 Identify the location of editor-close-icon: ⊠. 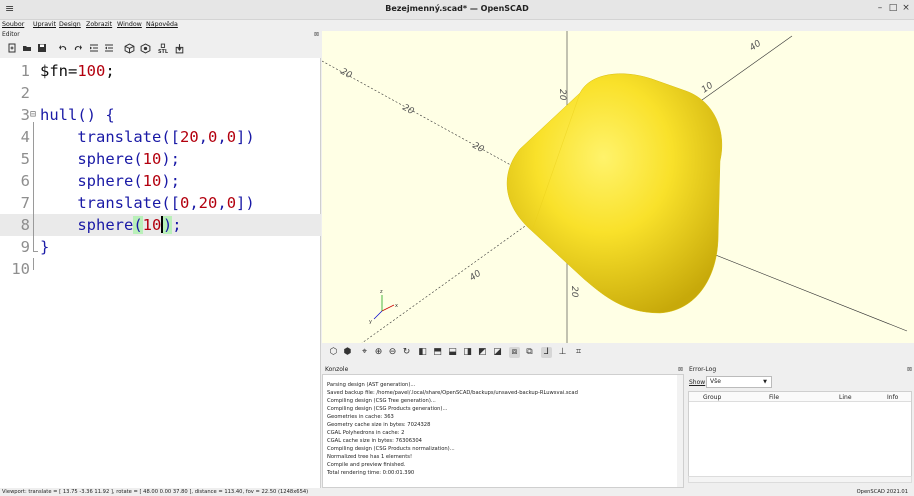
(316, 34).